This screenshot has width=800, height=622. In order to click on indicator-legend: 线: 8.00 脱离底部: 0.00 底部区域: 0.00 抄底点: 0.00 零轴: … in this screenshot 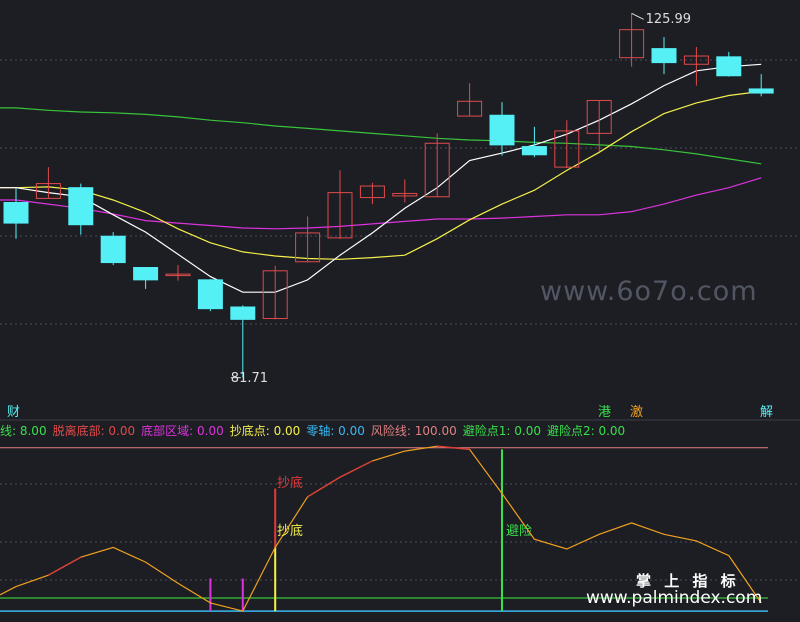, I will do `click(315, 430)`.